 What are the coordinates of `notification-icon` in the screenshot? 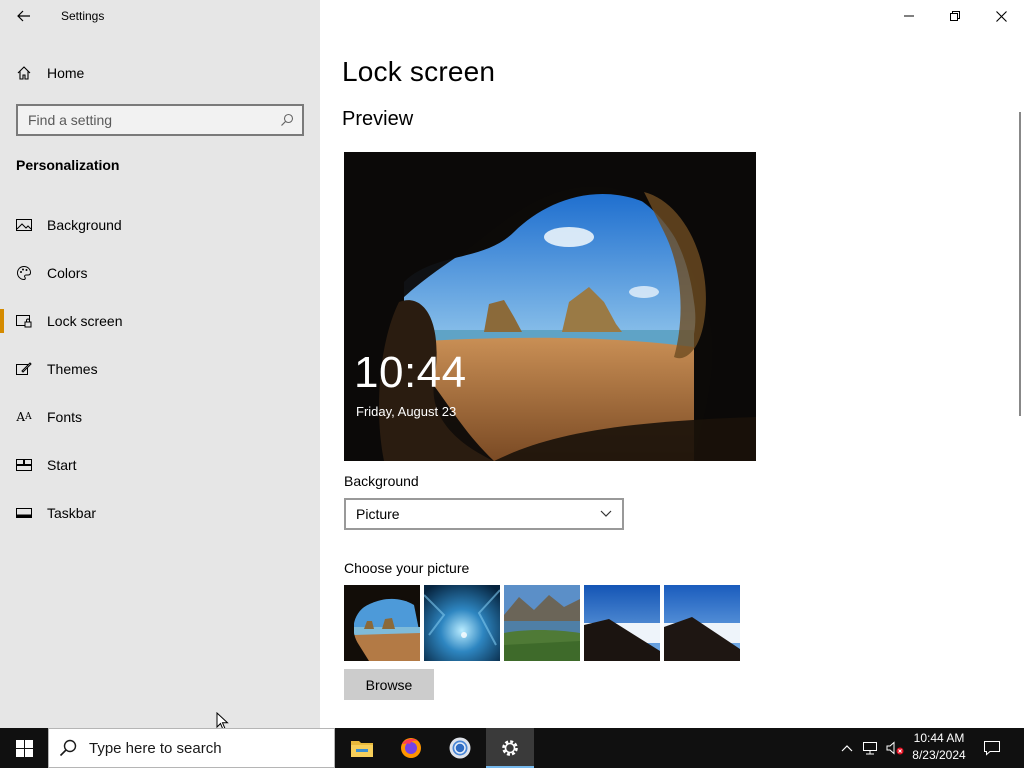 It's located at (992, 748).